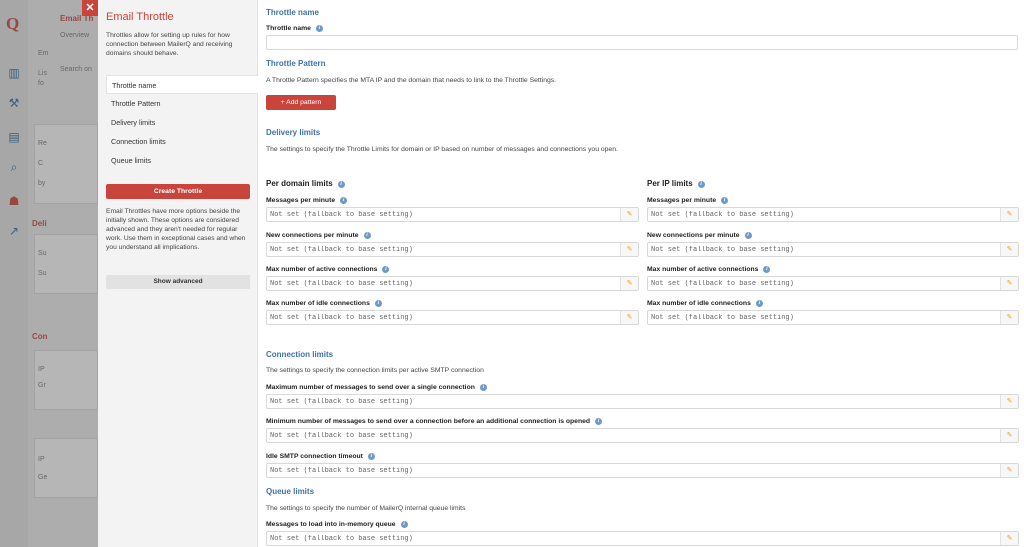 This screenshot has width=1024, height=547. I want to click on domain-new-connections-per-minute-label: New connections per minute i, so click(318, 235).